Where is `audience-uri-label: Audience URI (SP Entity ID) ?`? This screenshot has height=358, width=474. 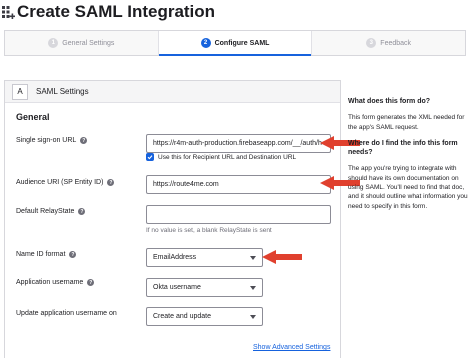
audience-uri-label: Audience URI (SP Entity ID) ? is located at coordinates (65, 182).